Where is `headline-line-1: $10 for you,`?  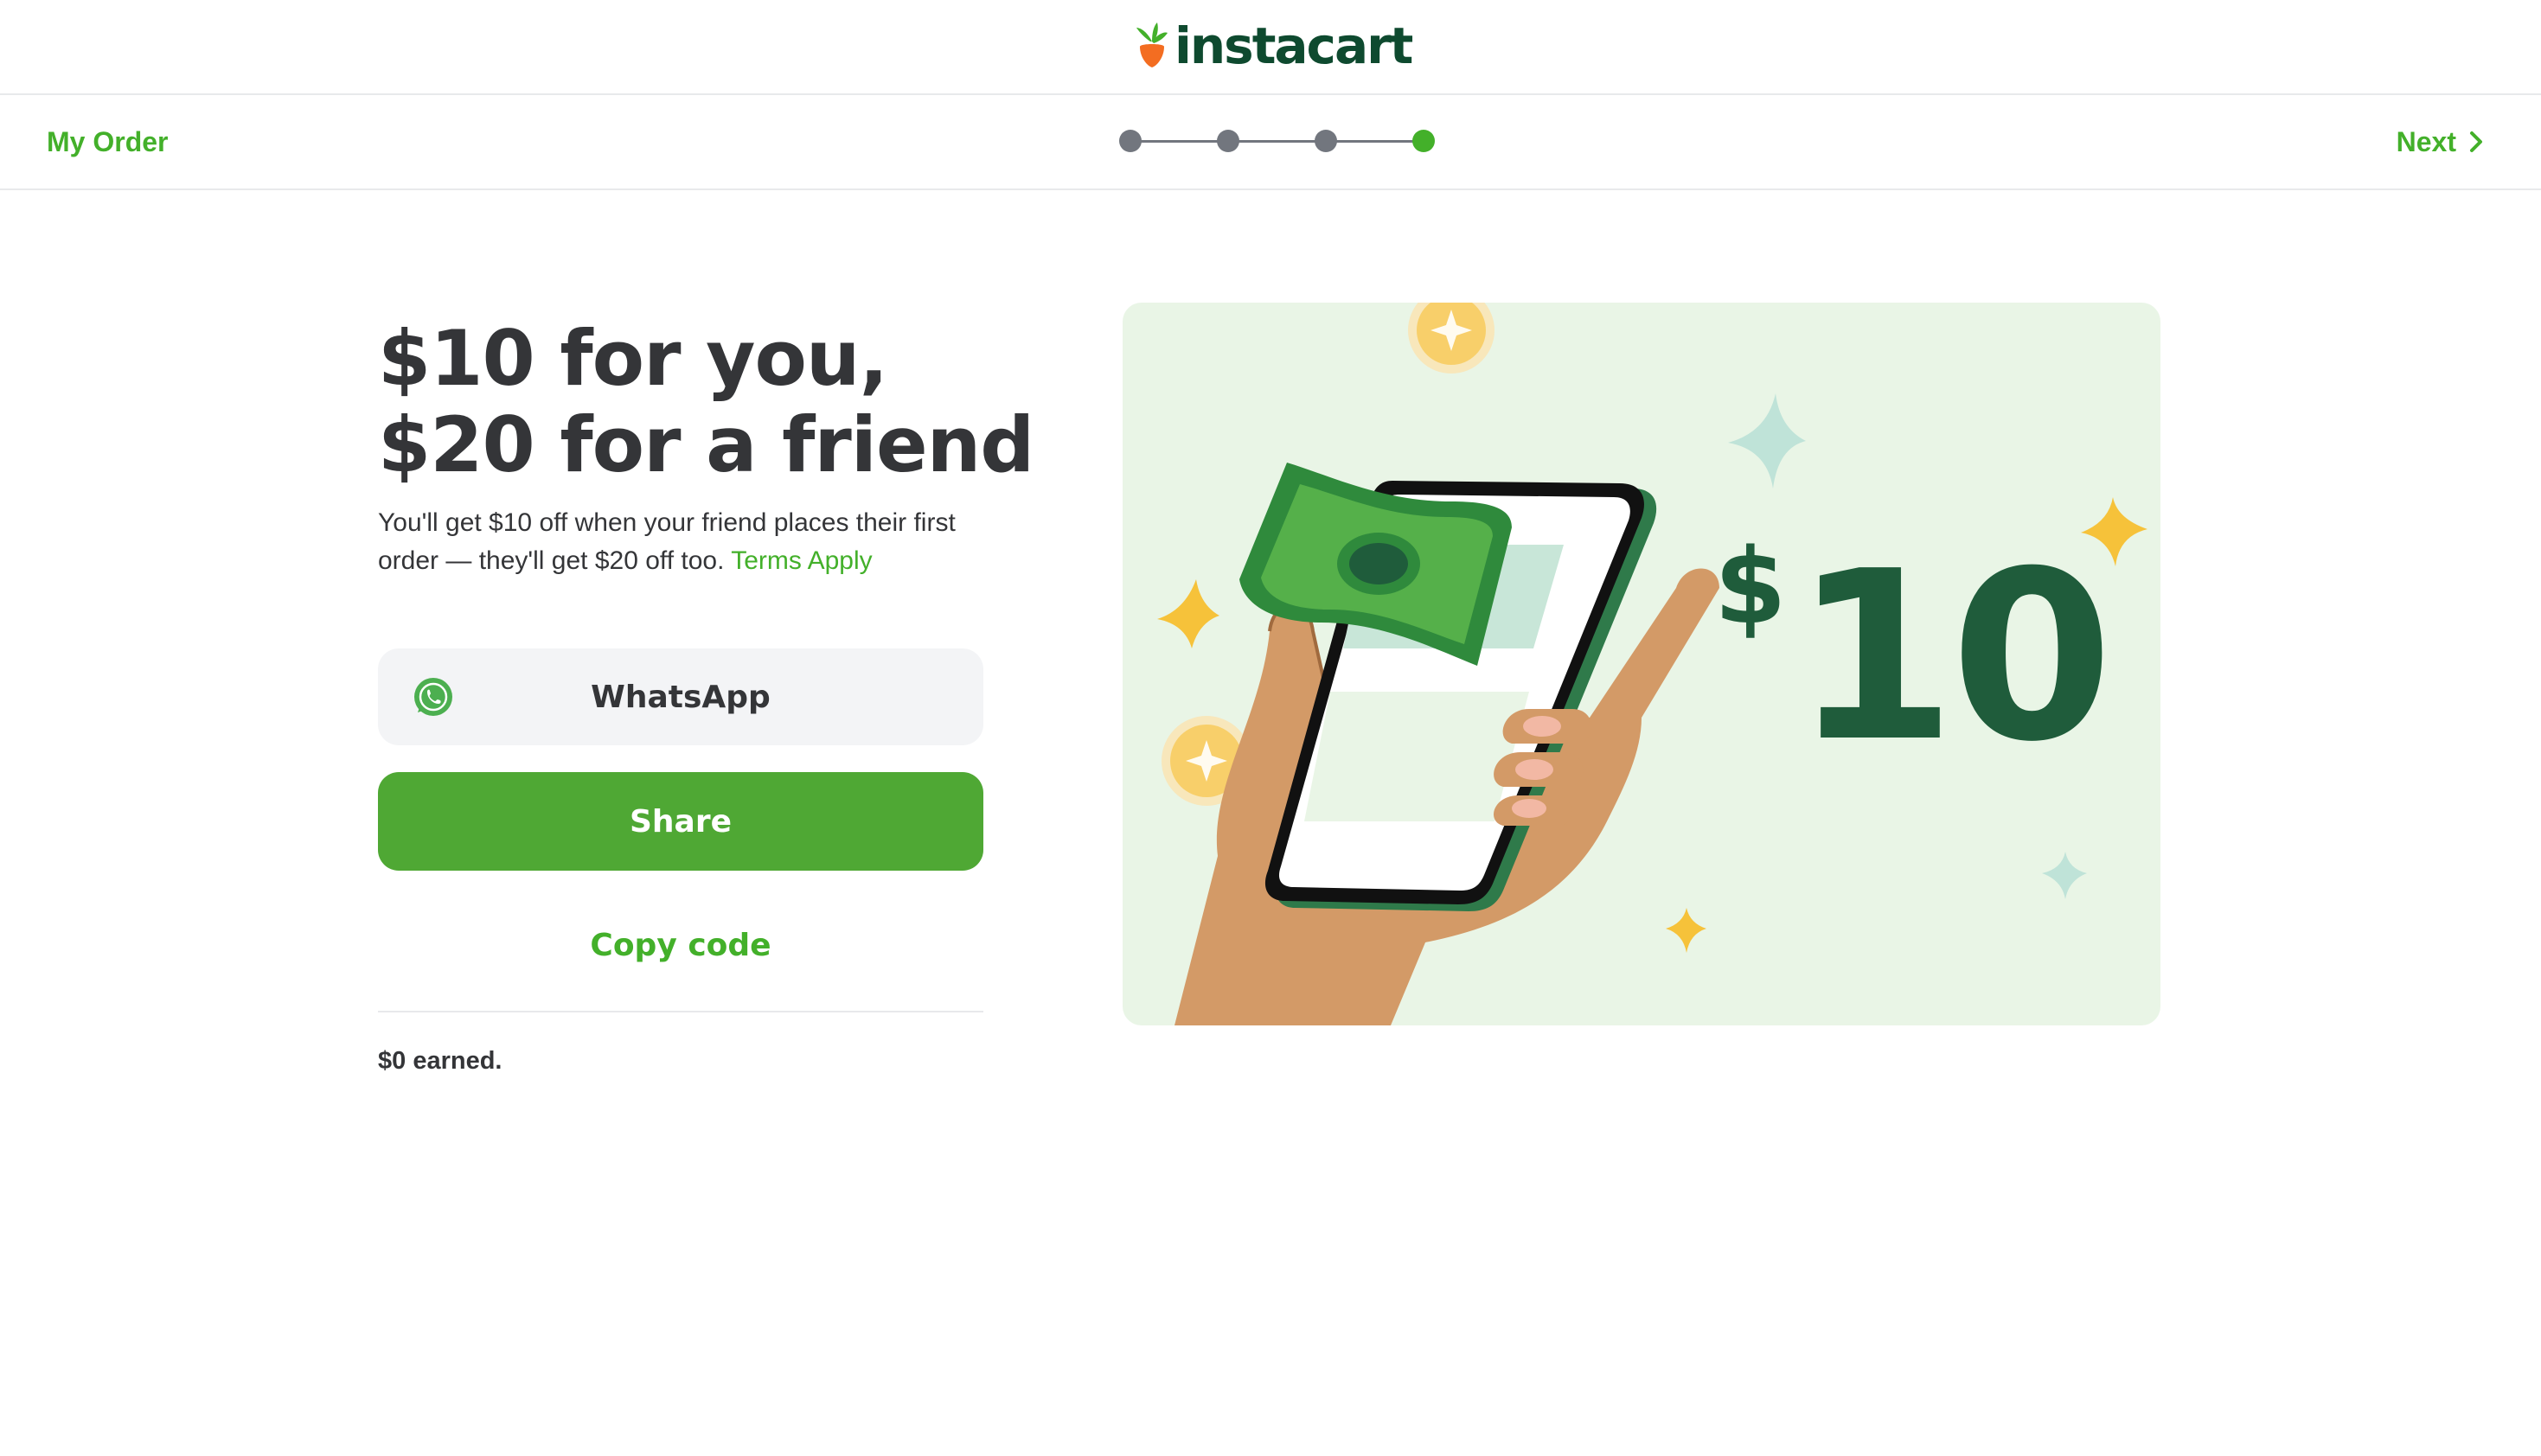
headline-line-1: $10 for you, is located at coordinates (633, 358).